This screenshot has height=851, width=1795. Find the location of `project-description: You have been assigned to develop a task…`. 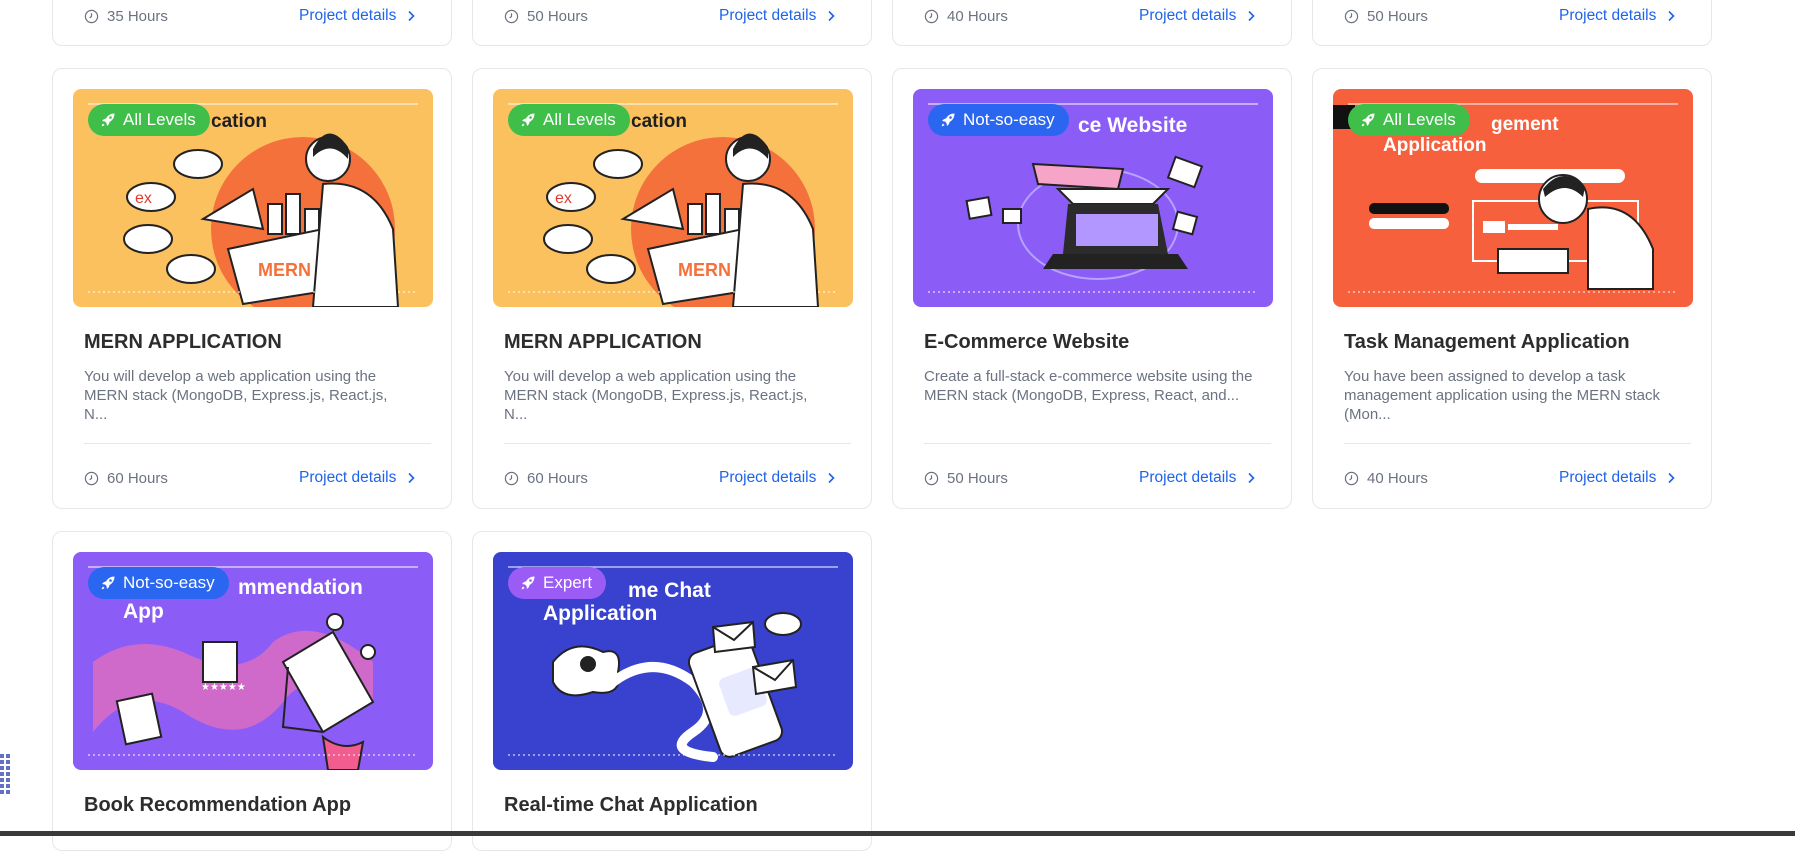

project-description: You have been assigned to develop a task… is located at coordinates (1502, 395).